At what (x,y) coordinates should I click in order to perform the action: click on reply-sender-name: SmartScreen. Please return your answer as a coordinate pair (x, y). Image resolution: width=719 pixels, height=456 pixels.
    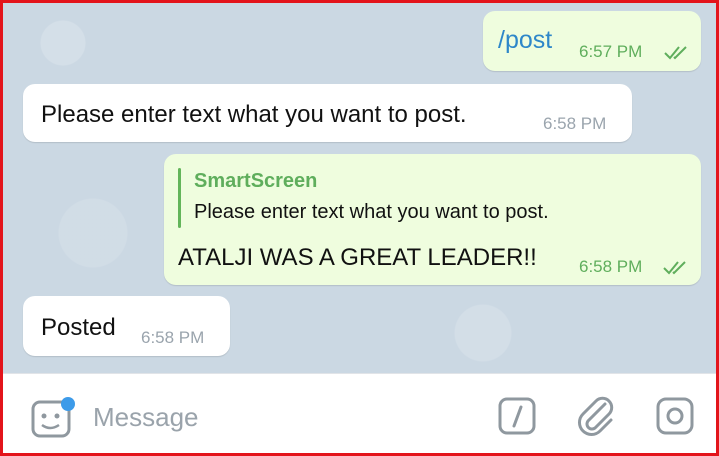
    Looking at the image, I should click on (255, 181).